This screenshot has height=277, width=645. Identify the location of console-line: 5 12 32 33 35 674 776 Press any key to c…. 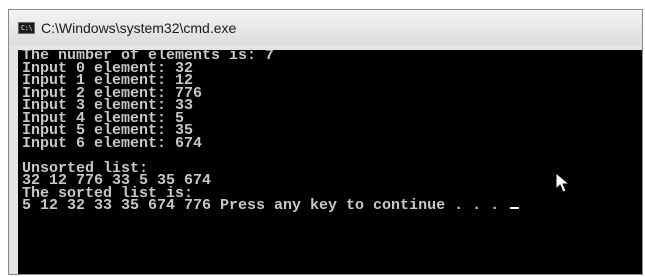
(265, 205).